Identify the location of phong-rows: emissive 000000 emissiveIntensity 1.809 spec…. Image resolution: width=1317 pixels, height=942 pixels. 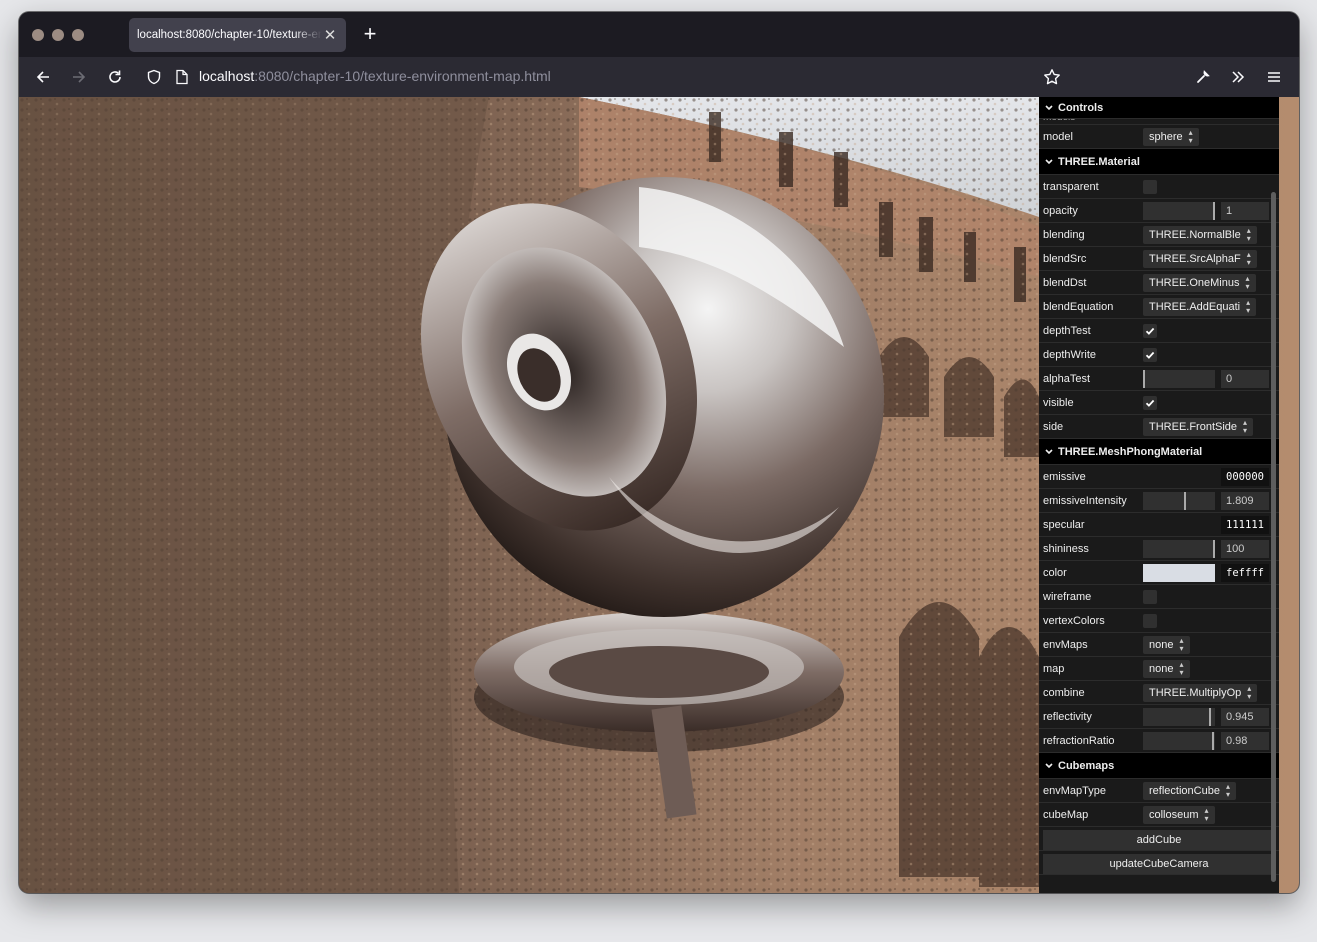
(1159, 609).